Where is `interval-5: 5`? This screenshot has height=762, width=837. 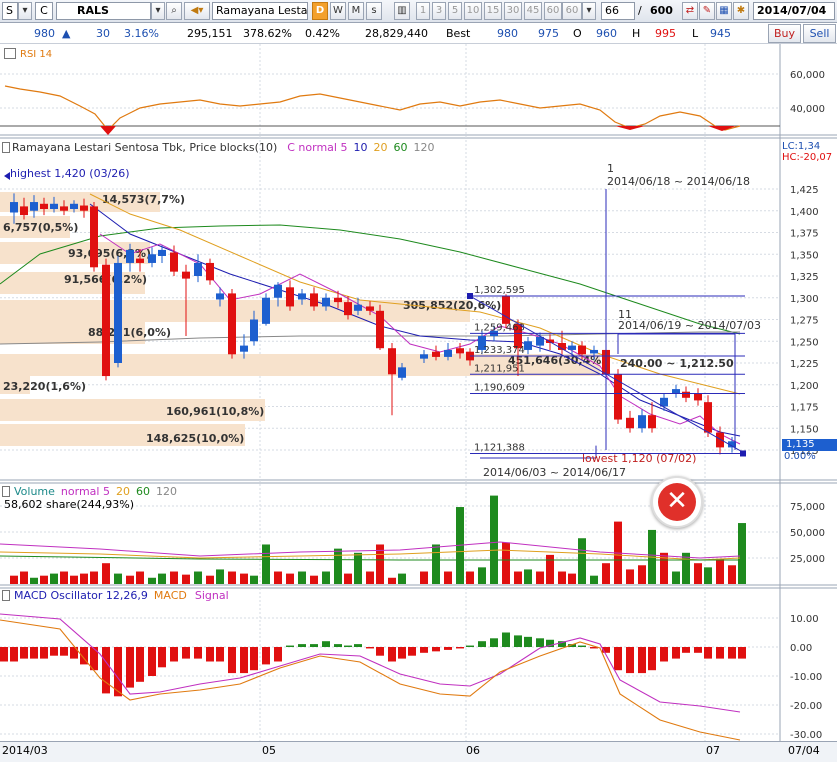
interval-5: 5 is located at coordinates (455, 11).